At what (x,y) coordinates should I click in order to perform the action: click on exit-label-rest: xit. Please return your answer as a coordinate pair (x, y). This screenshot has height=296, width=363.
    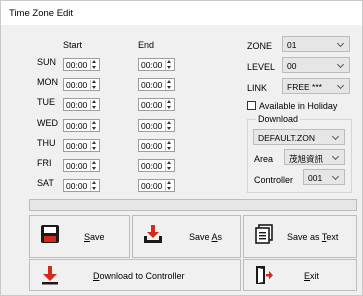
    Looking at the image, I should click on (315, 276).